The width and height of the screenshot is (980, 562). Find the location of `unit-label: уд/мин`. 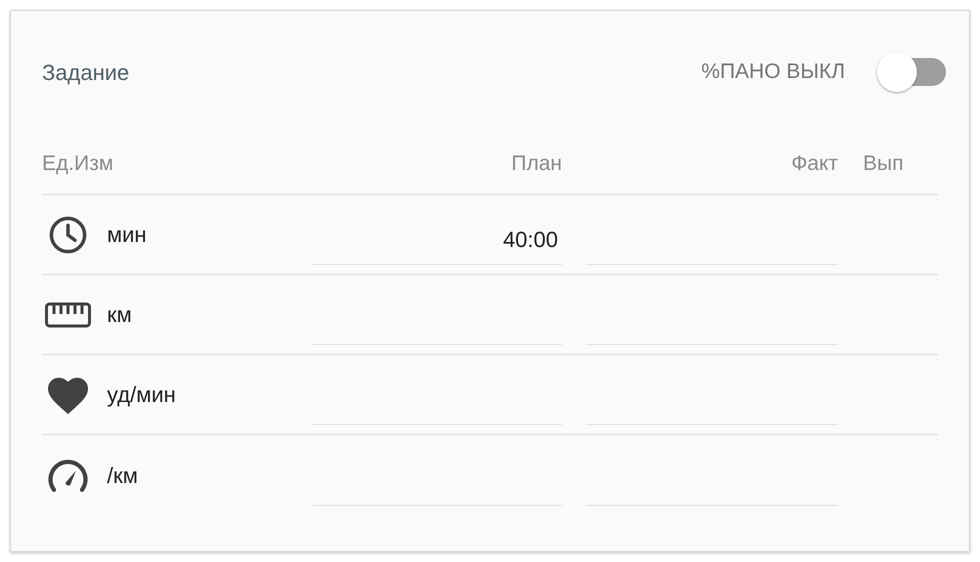

unit-label: уд/мин is located at coordinates (141, 395).